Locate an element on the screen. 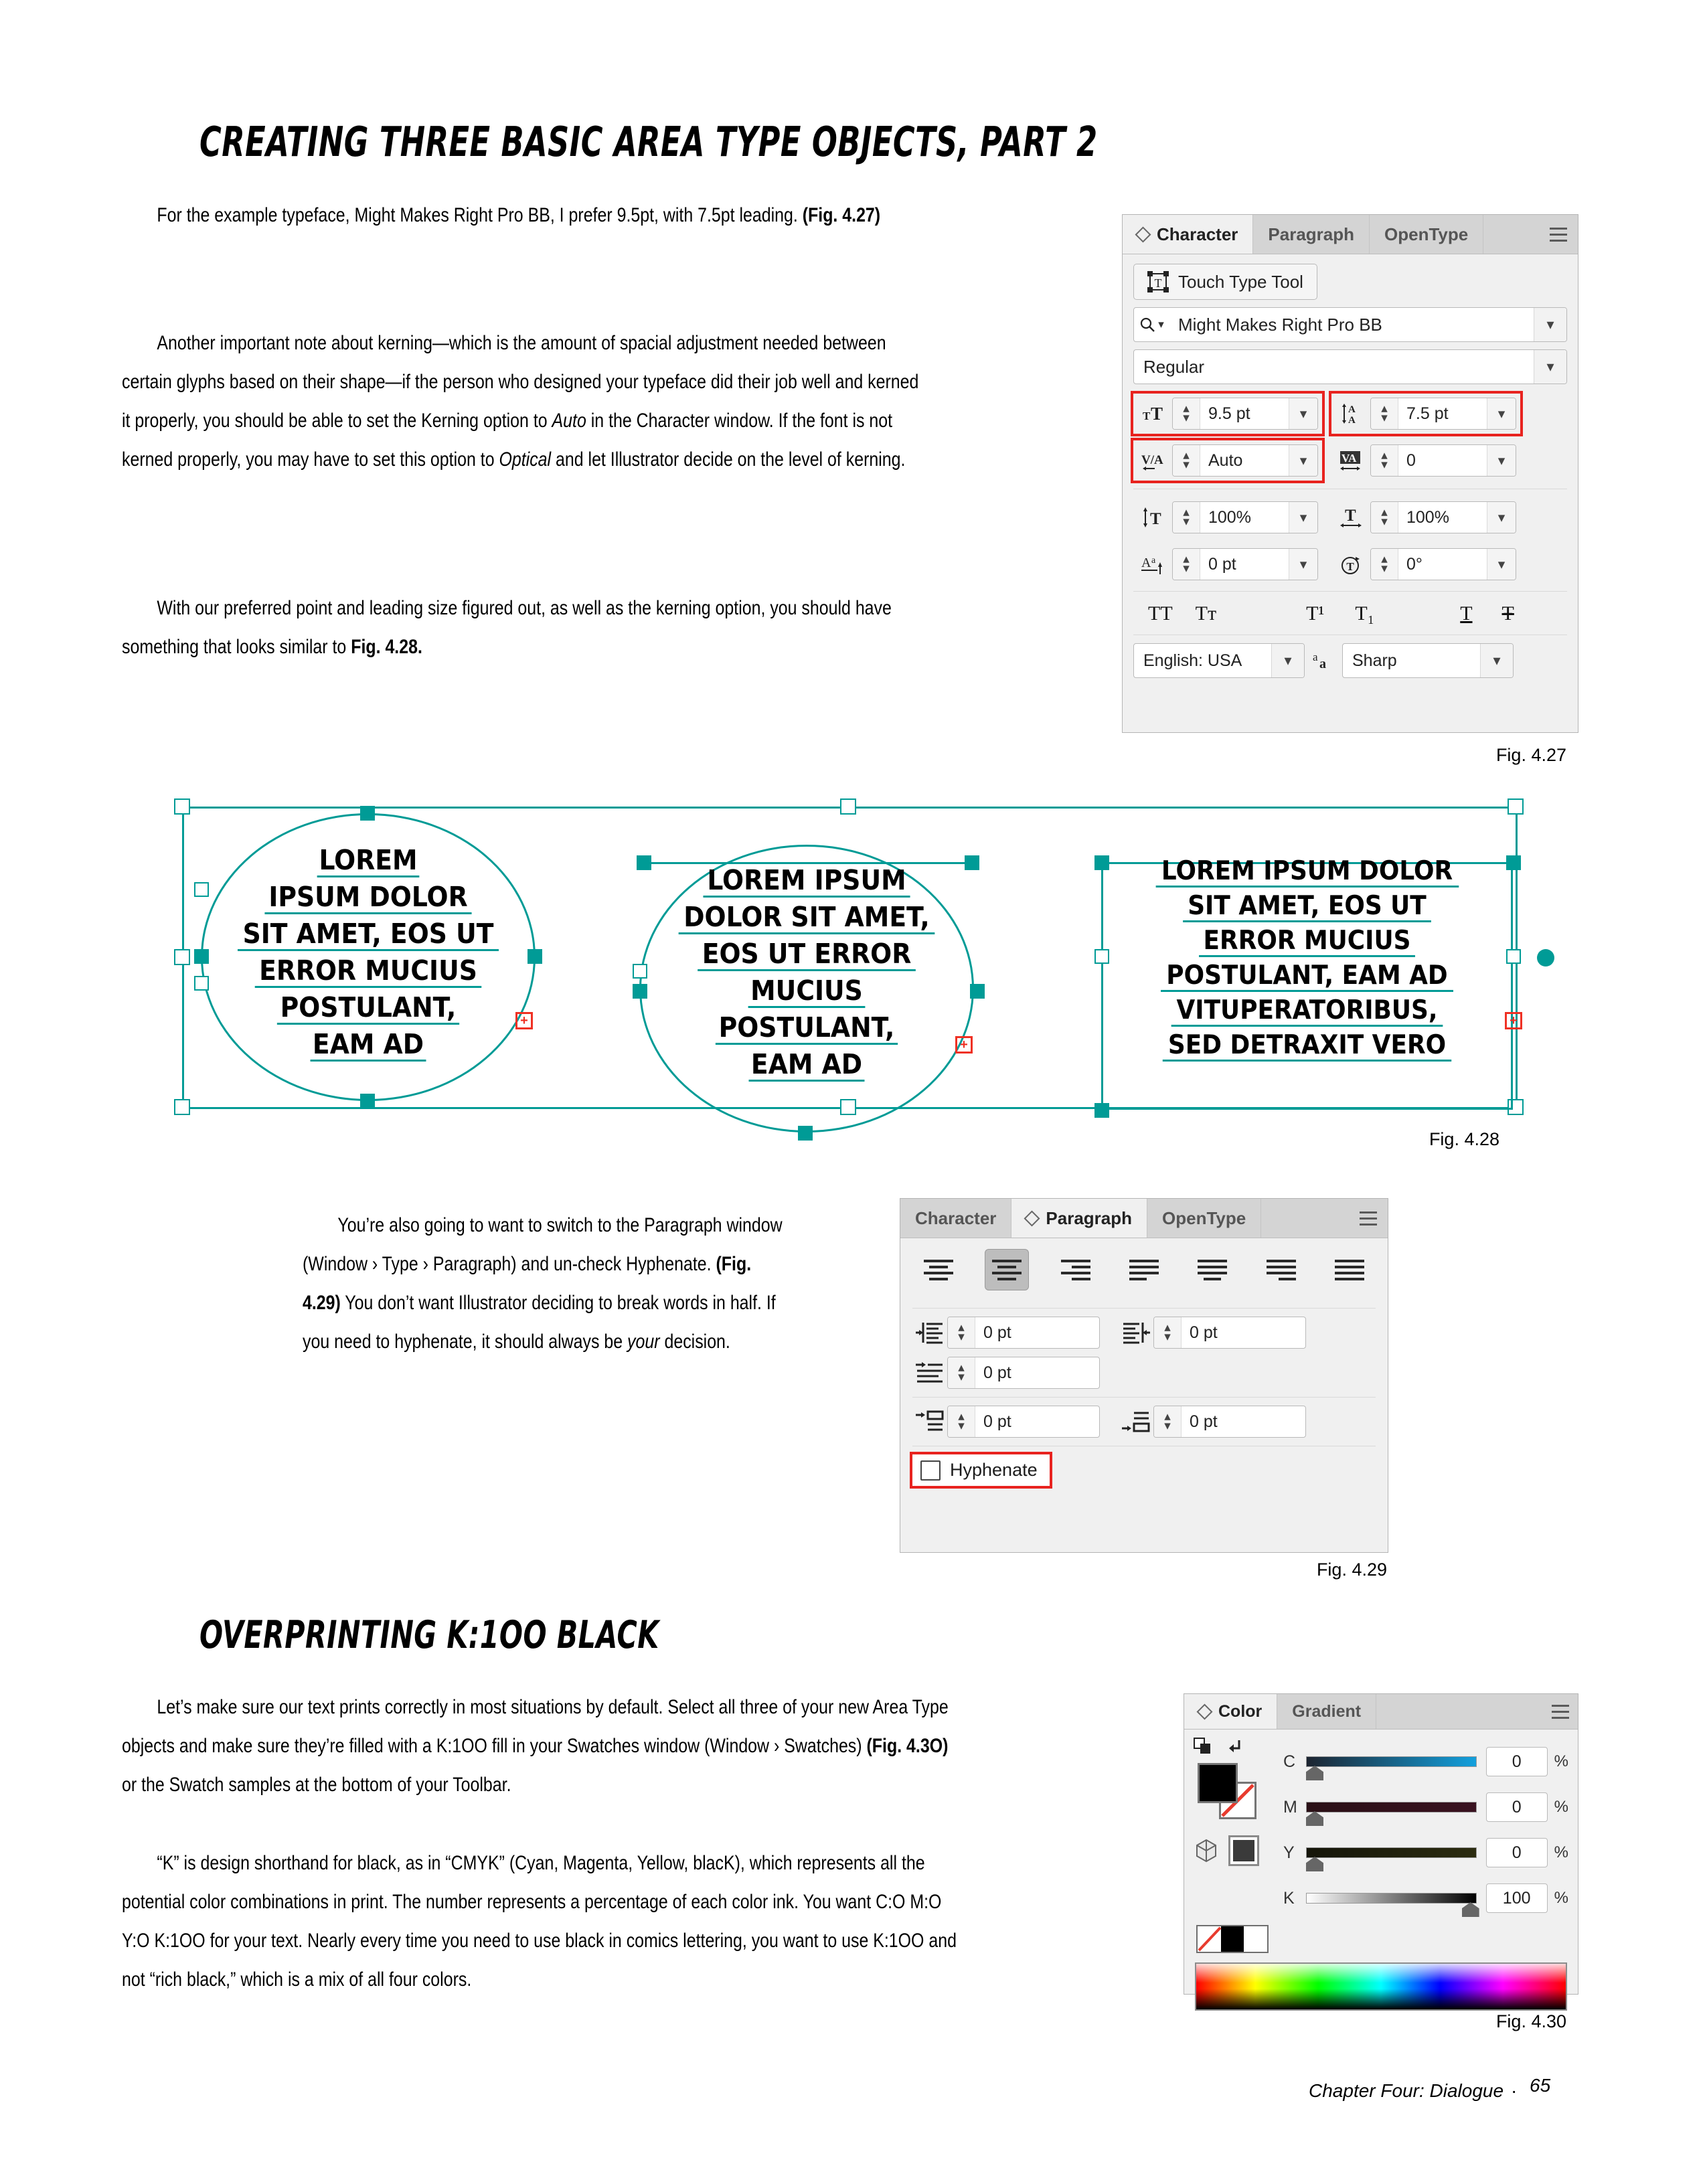  underline-button: T is located at coordinates (1466, 613).